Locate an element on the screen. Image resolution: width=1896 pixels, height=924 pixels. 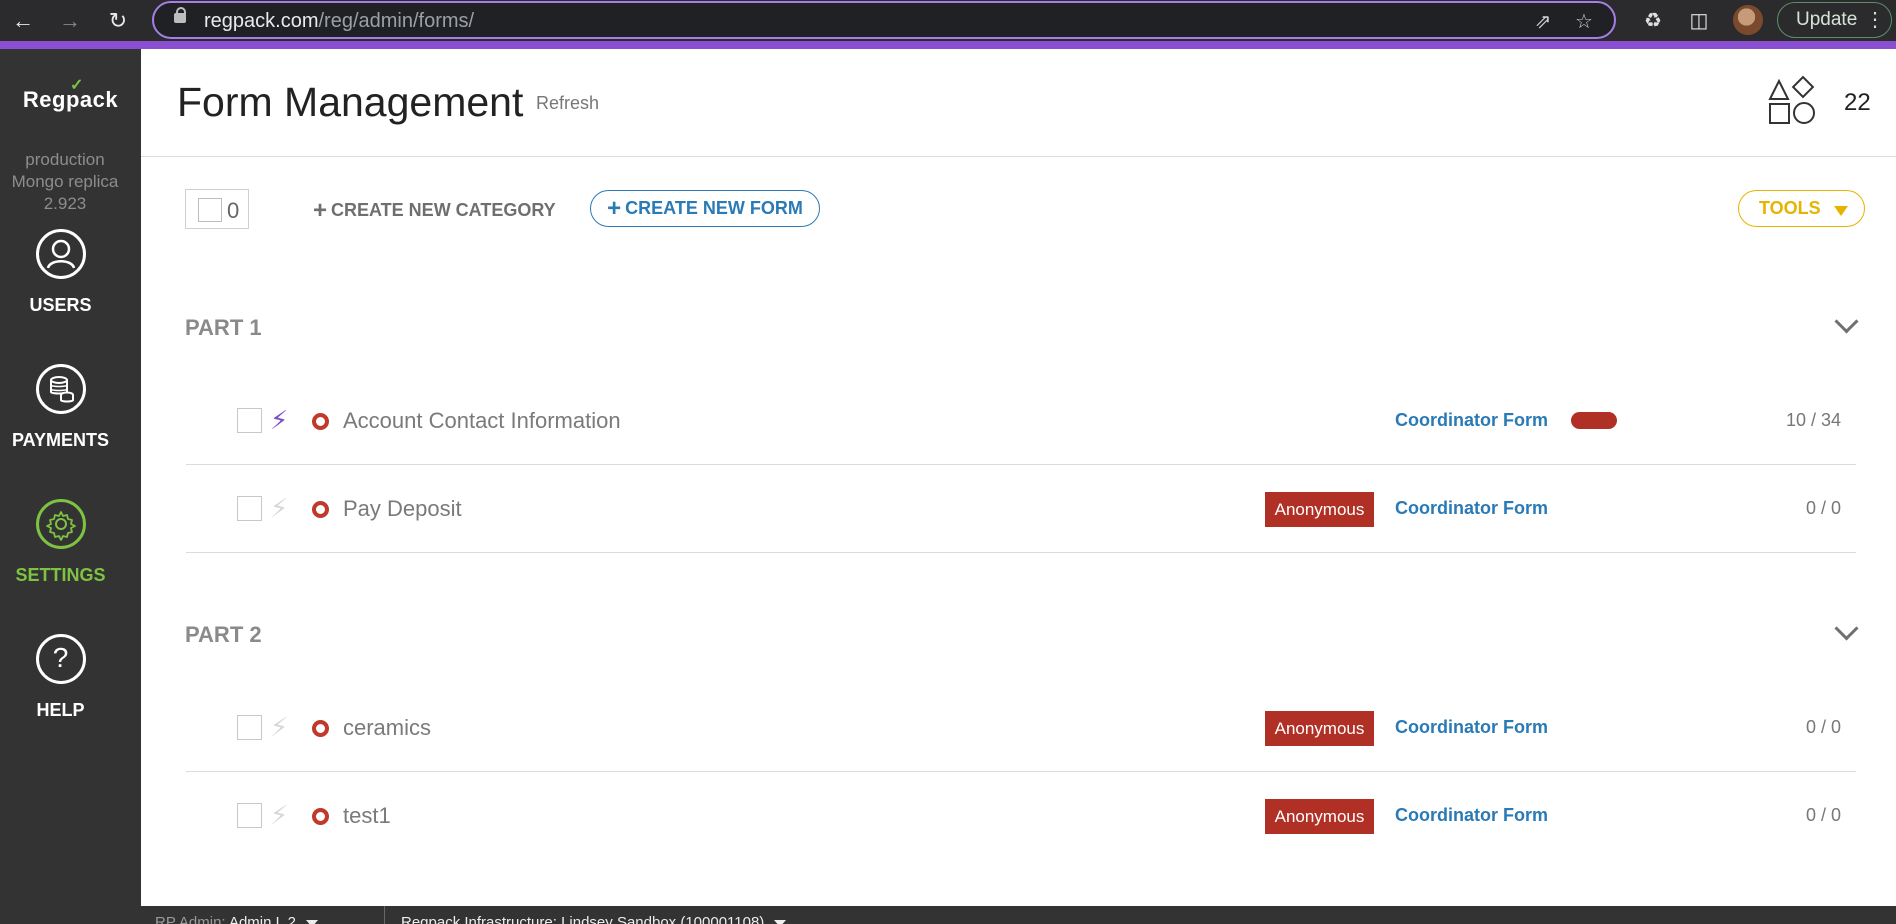
admin-name: Admin L 2 is located at coordinates (262, 919).